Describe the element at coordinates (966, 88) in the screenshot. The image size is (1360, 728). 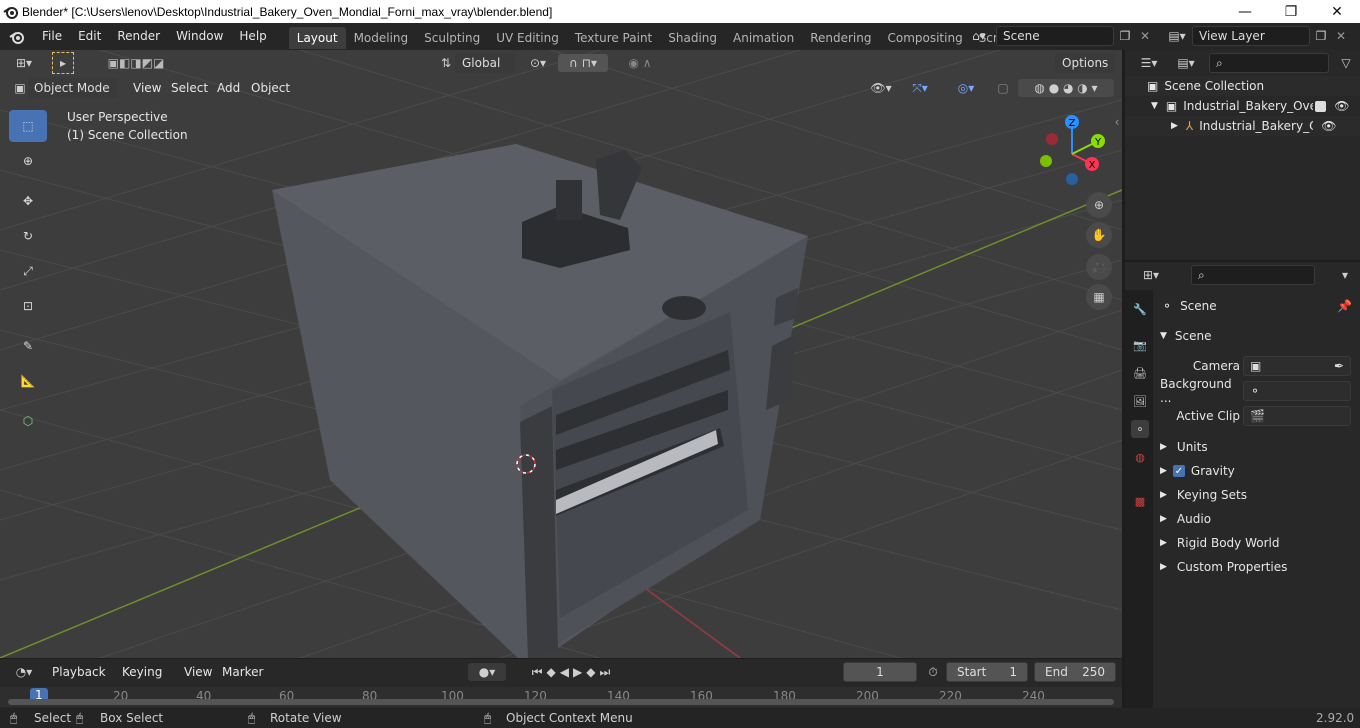
I see `overlay-toggle-icon: ◎▾` at that location.